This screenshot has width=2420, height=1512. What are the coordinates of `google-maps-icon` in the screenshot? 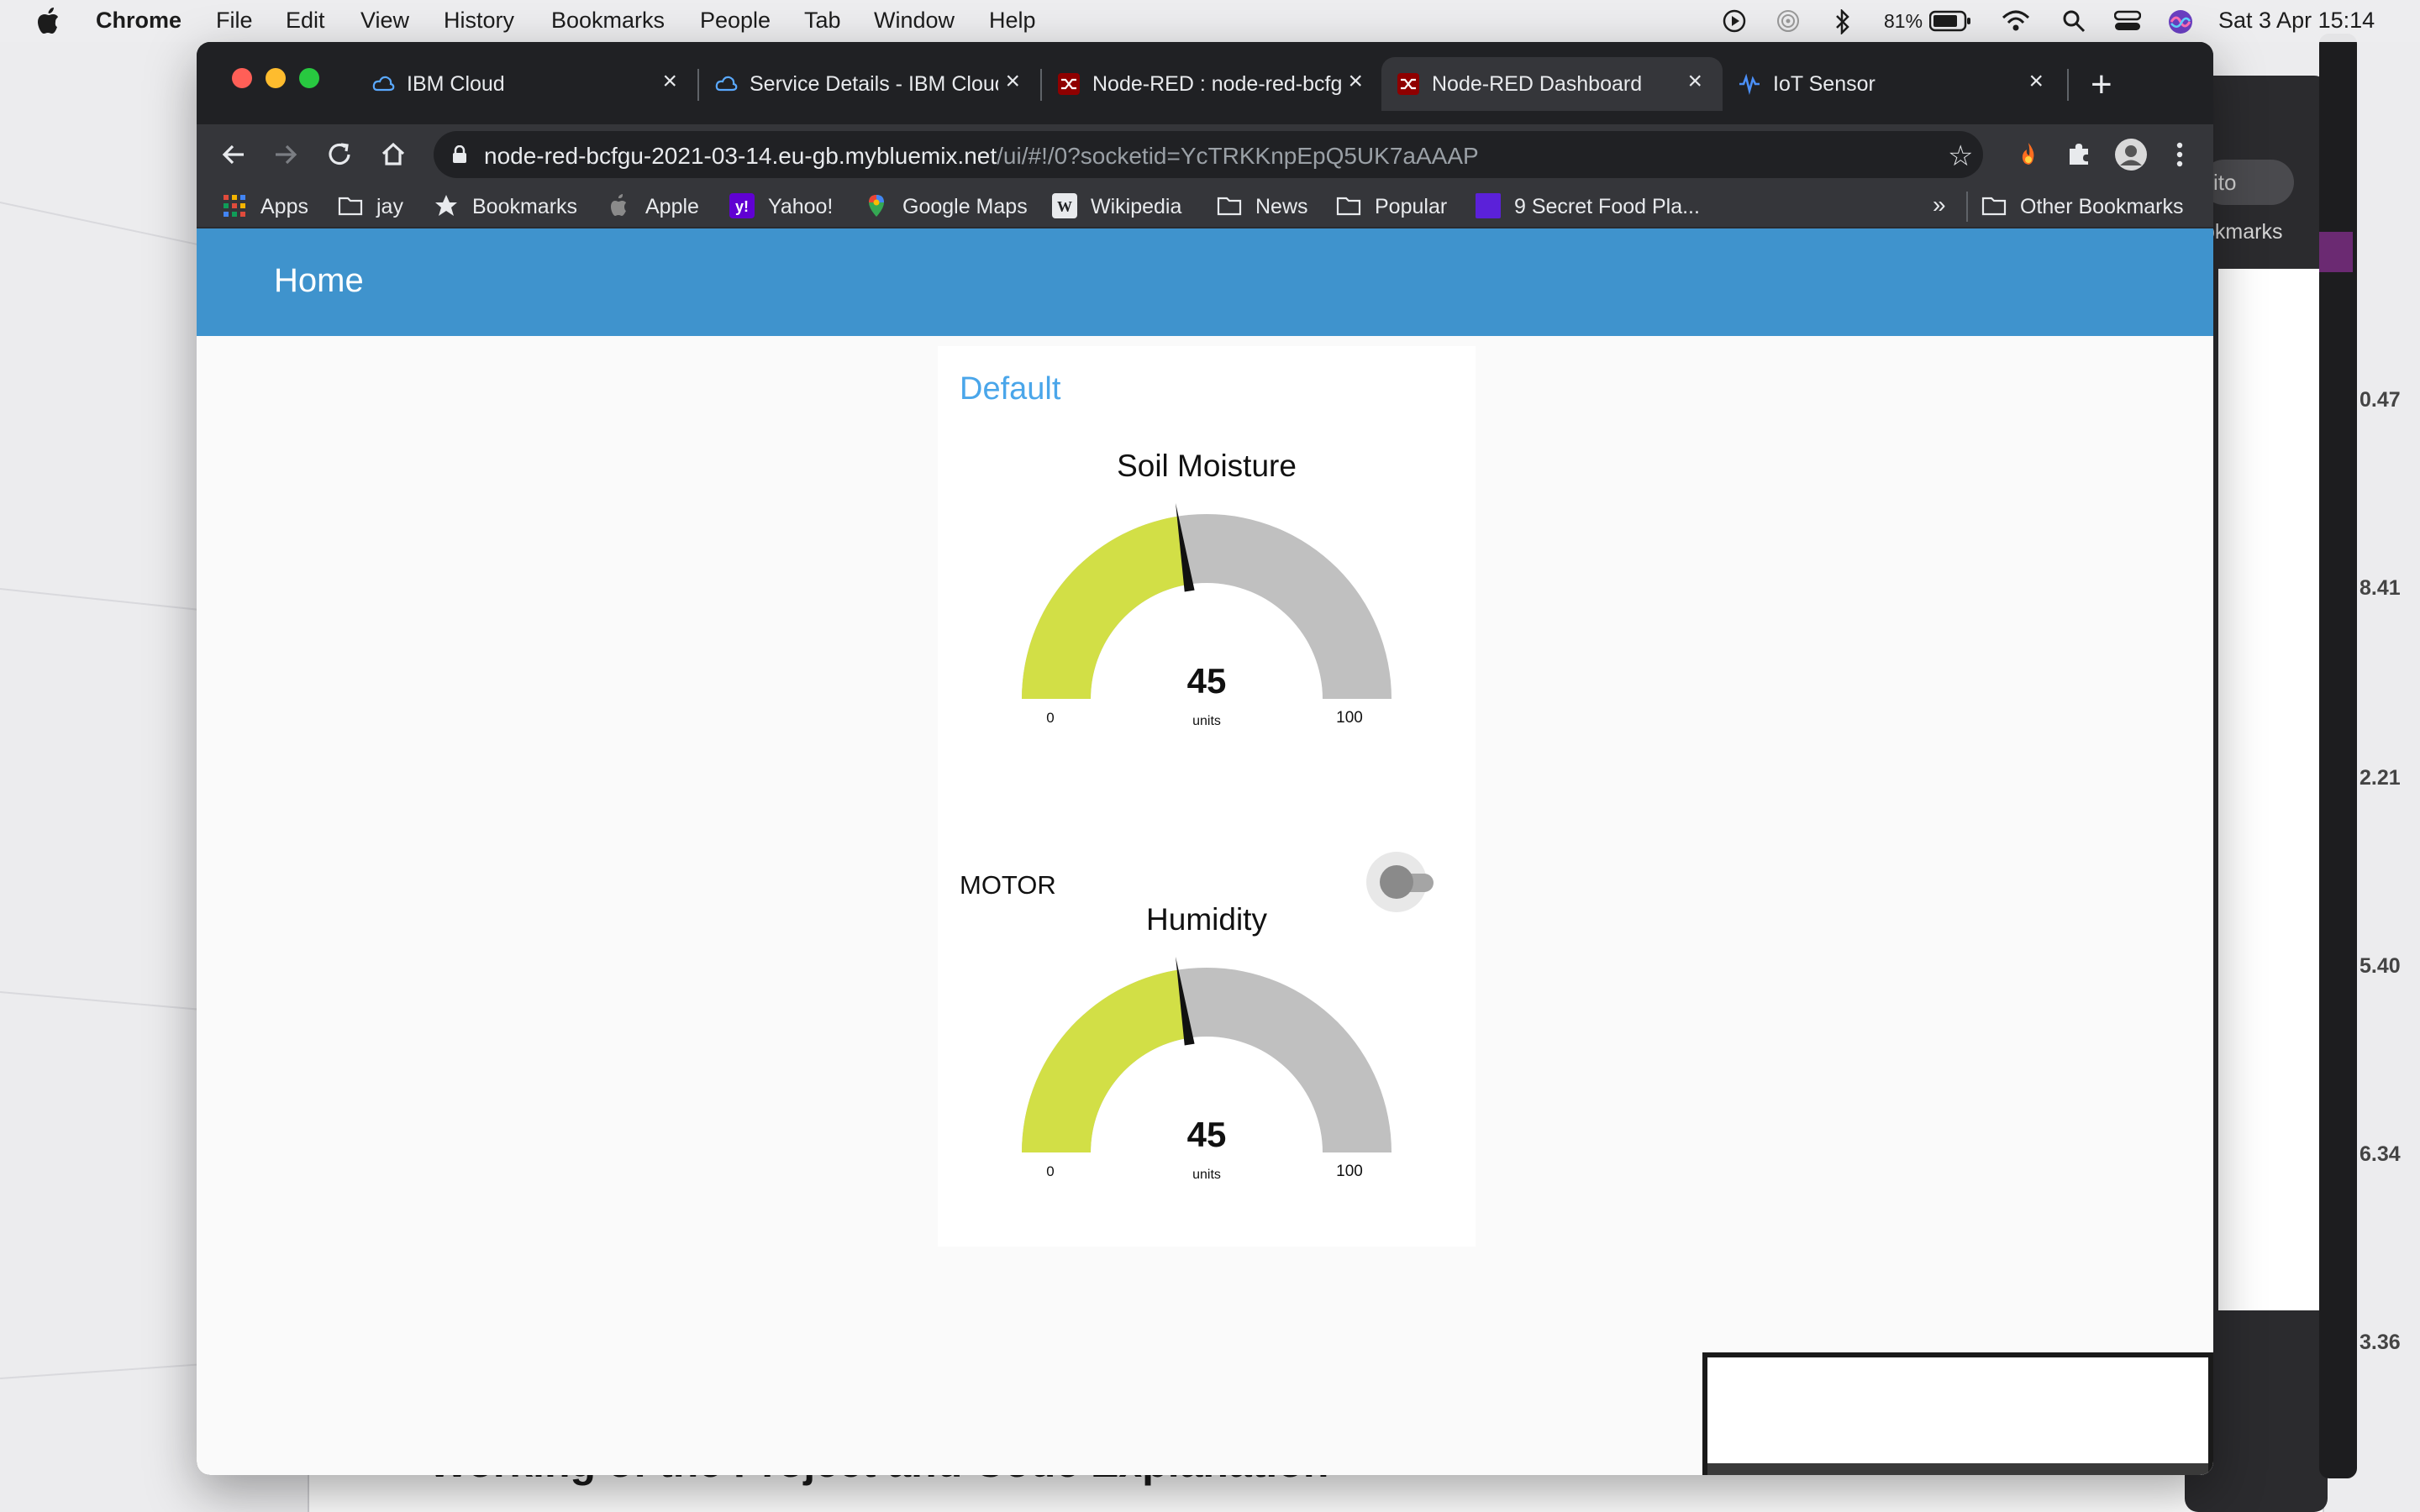 It's located at (876, 206).